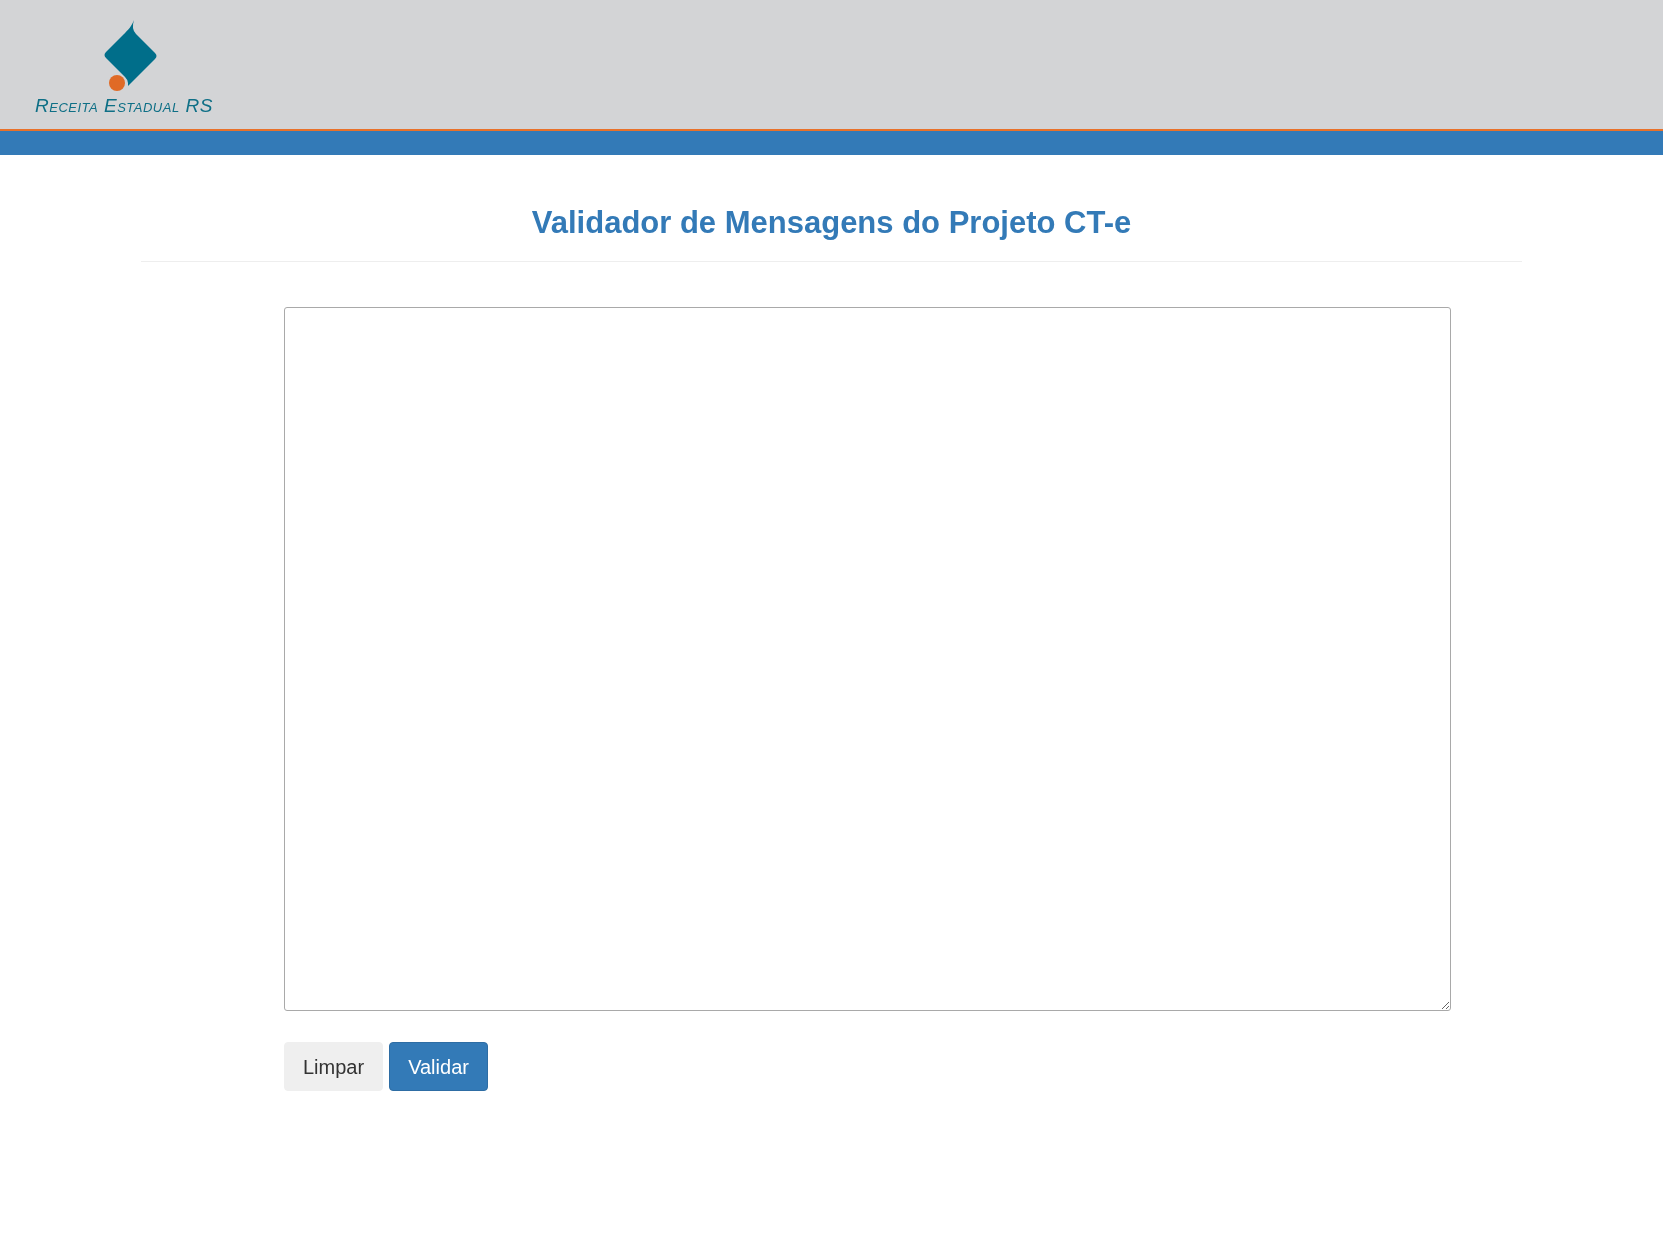 The image size is (1663, 1244). I want to click on page-title: Validador de Mensagens do Projeto CT-e, so click(831, 223).